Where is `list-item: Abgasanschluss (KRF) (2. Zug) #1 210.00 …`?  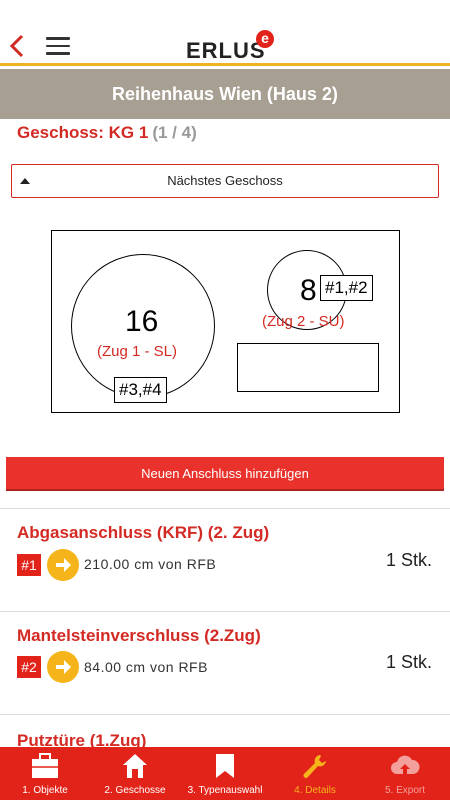
list-item: Abgasanschluss (KRF) (2. Zug) #1 210.00 … is located at coordinates (225, 559).